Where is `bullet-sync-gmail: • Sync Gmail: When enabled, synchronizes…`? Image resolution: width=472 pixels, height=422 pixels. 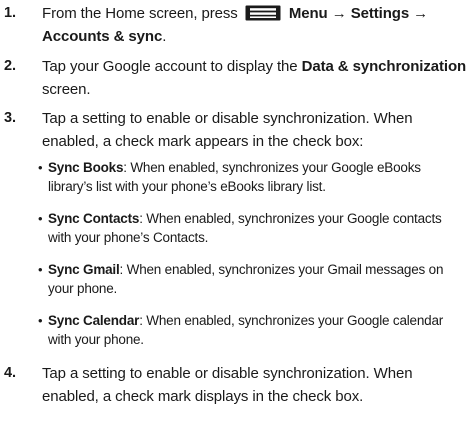 bullet-sync-gmail: • Sync Gmail: When enabled, synchronizes… is located at coordinates (253, 279).